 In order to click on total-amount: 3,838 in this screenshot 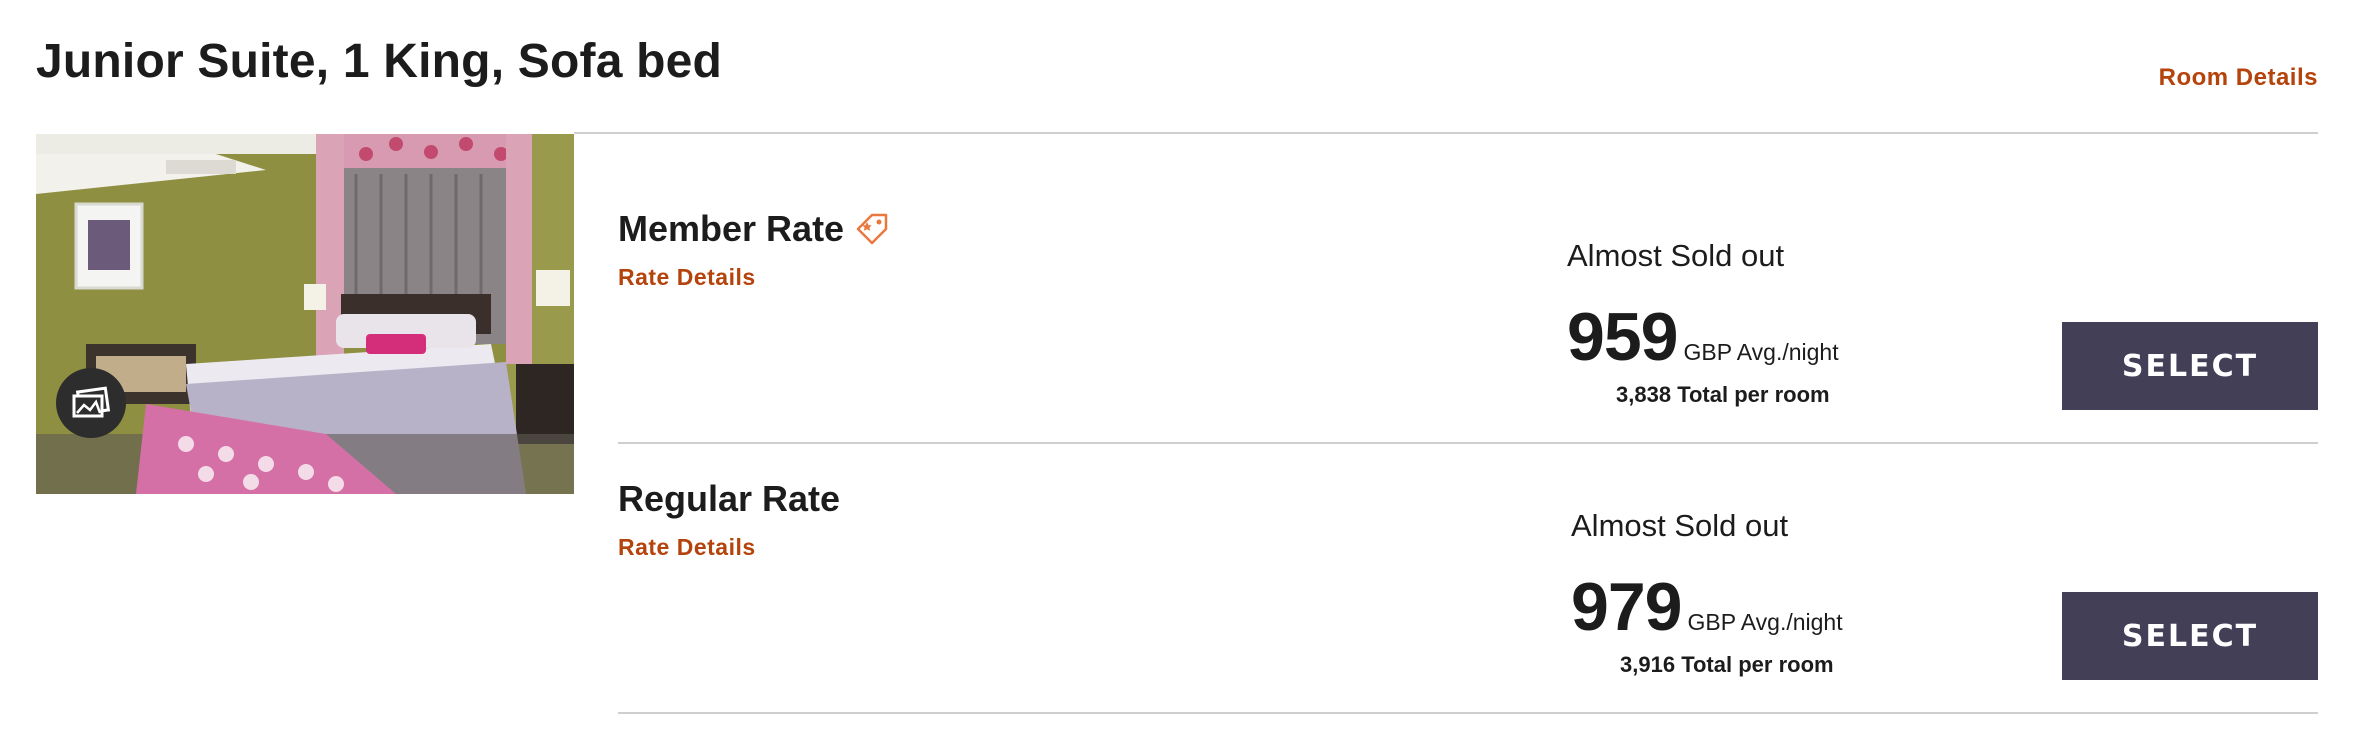, I will do `click(1644, 394)`.